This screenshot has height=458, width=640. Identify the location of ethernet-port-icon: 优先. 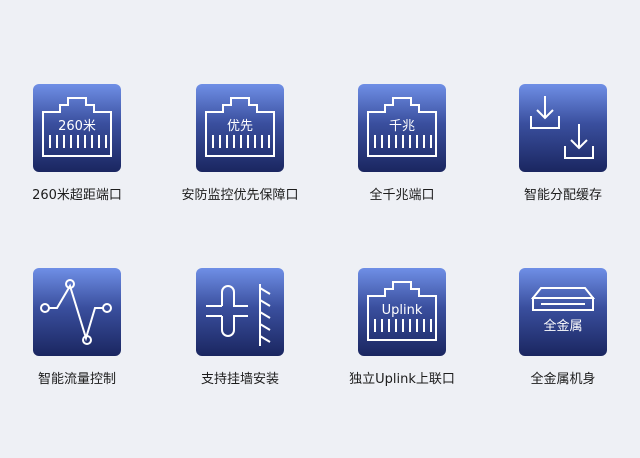
(240, 128).